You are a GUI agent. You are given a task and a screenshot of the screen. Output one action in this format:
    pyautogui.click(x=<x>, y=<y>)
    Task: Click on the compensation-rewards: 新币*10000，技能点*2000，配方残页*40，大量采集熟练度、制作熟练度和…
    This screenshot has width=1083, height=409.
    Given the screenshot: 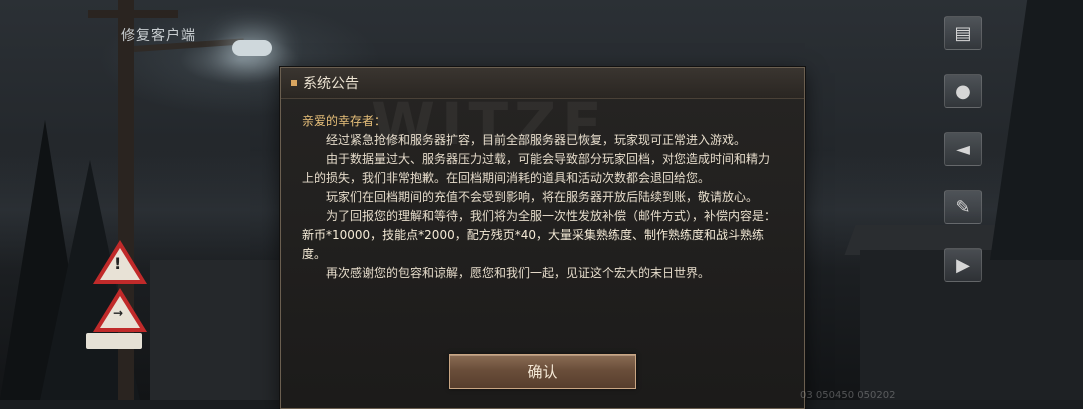 What is the action you would take?
    pyautogui.click(x=533, y=244)
    